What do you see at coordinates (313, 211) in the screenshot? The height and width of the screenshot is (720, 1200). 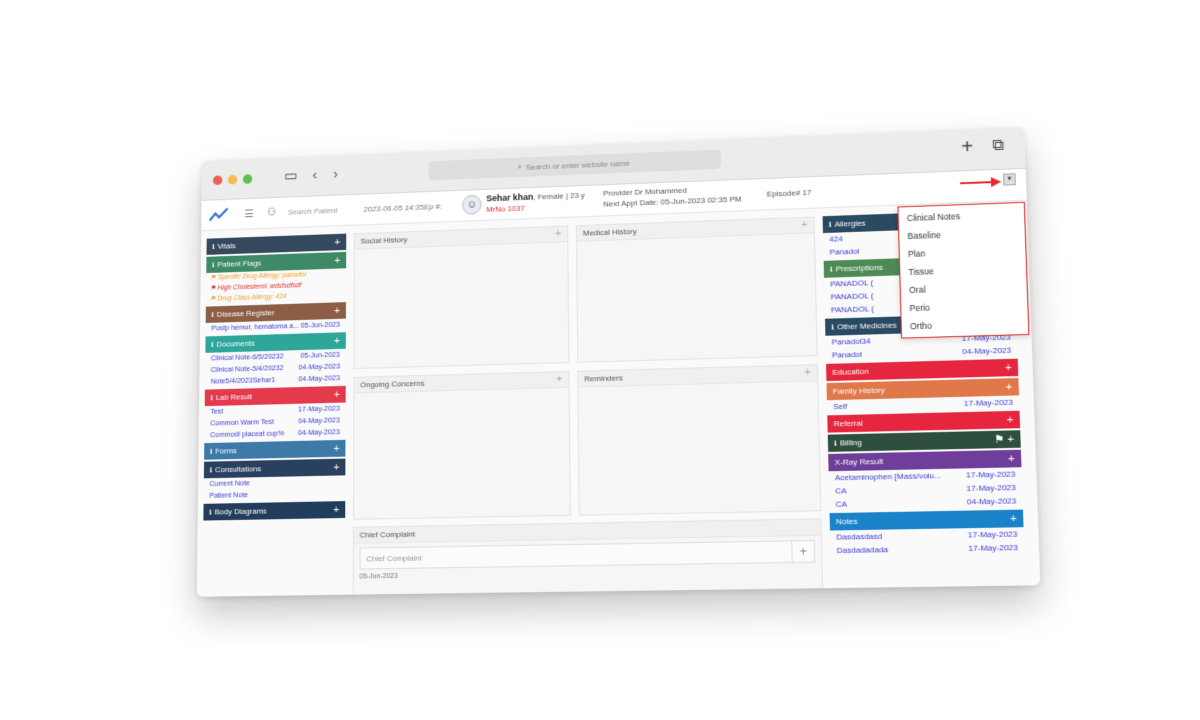 I see `search-patient-input: Search Patient` at bounding box center [313, 211].